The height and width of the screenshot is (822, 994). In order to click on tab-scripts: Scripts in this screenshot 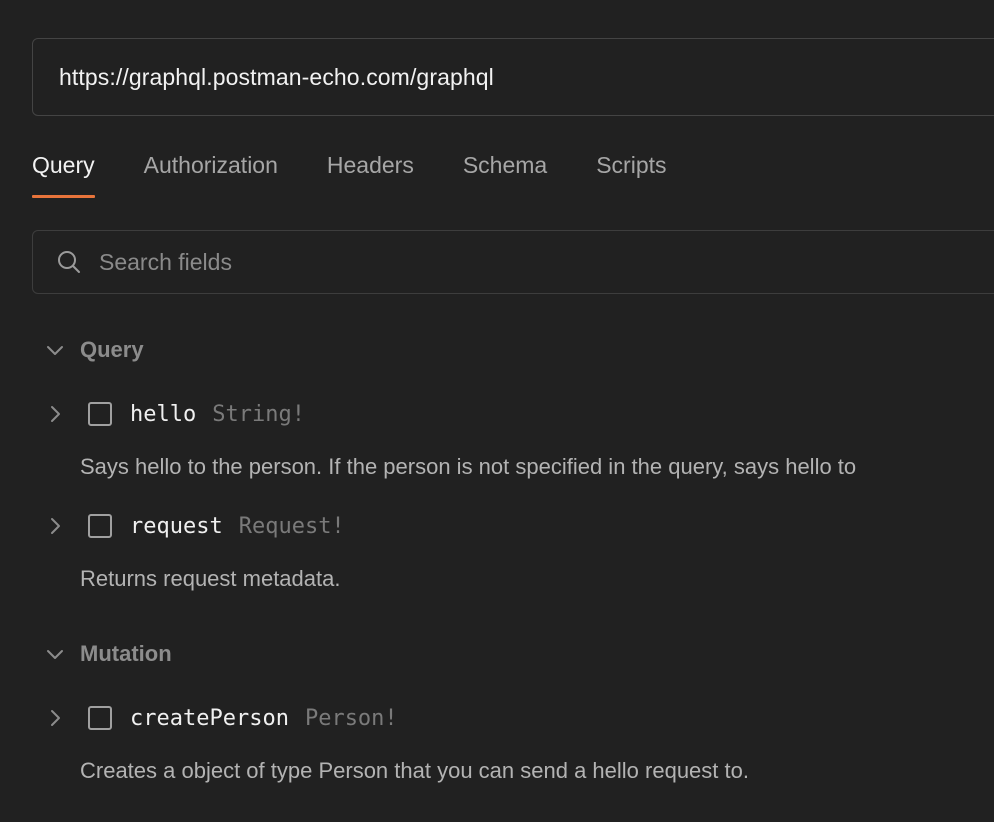, I will do `click(631, 169)`.